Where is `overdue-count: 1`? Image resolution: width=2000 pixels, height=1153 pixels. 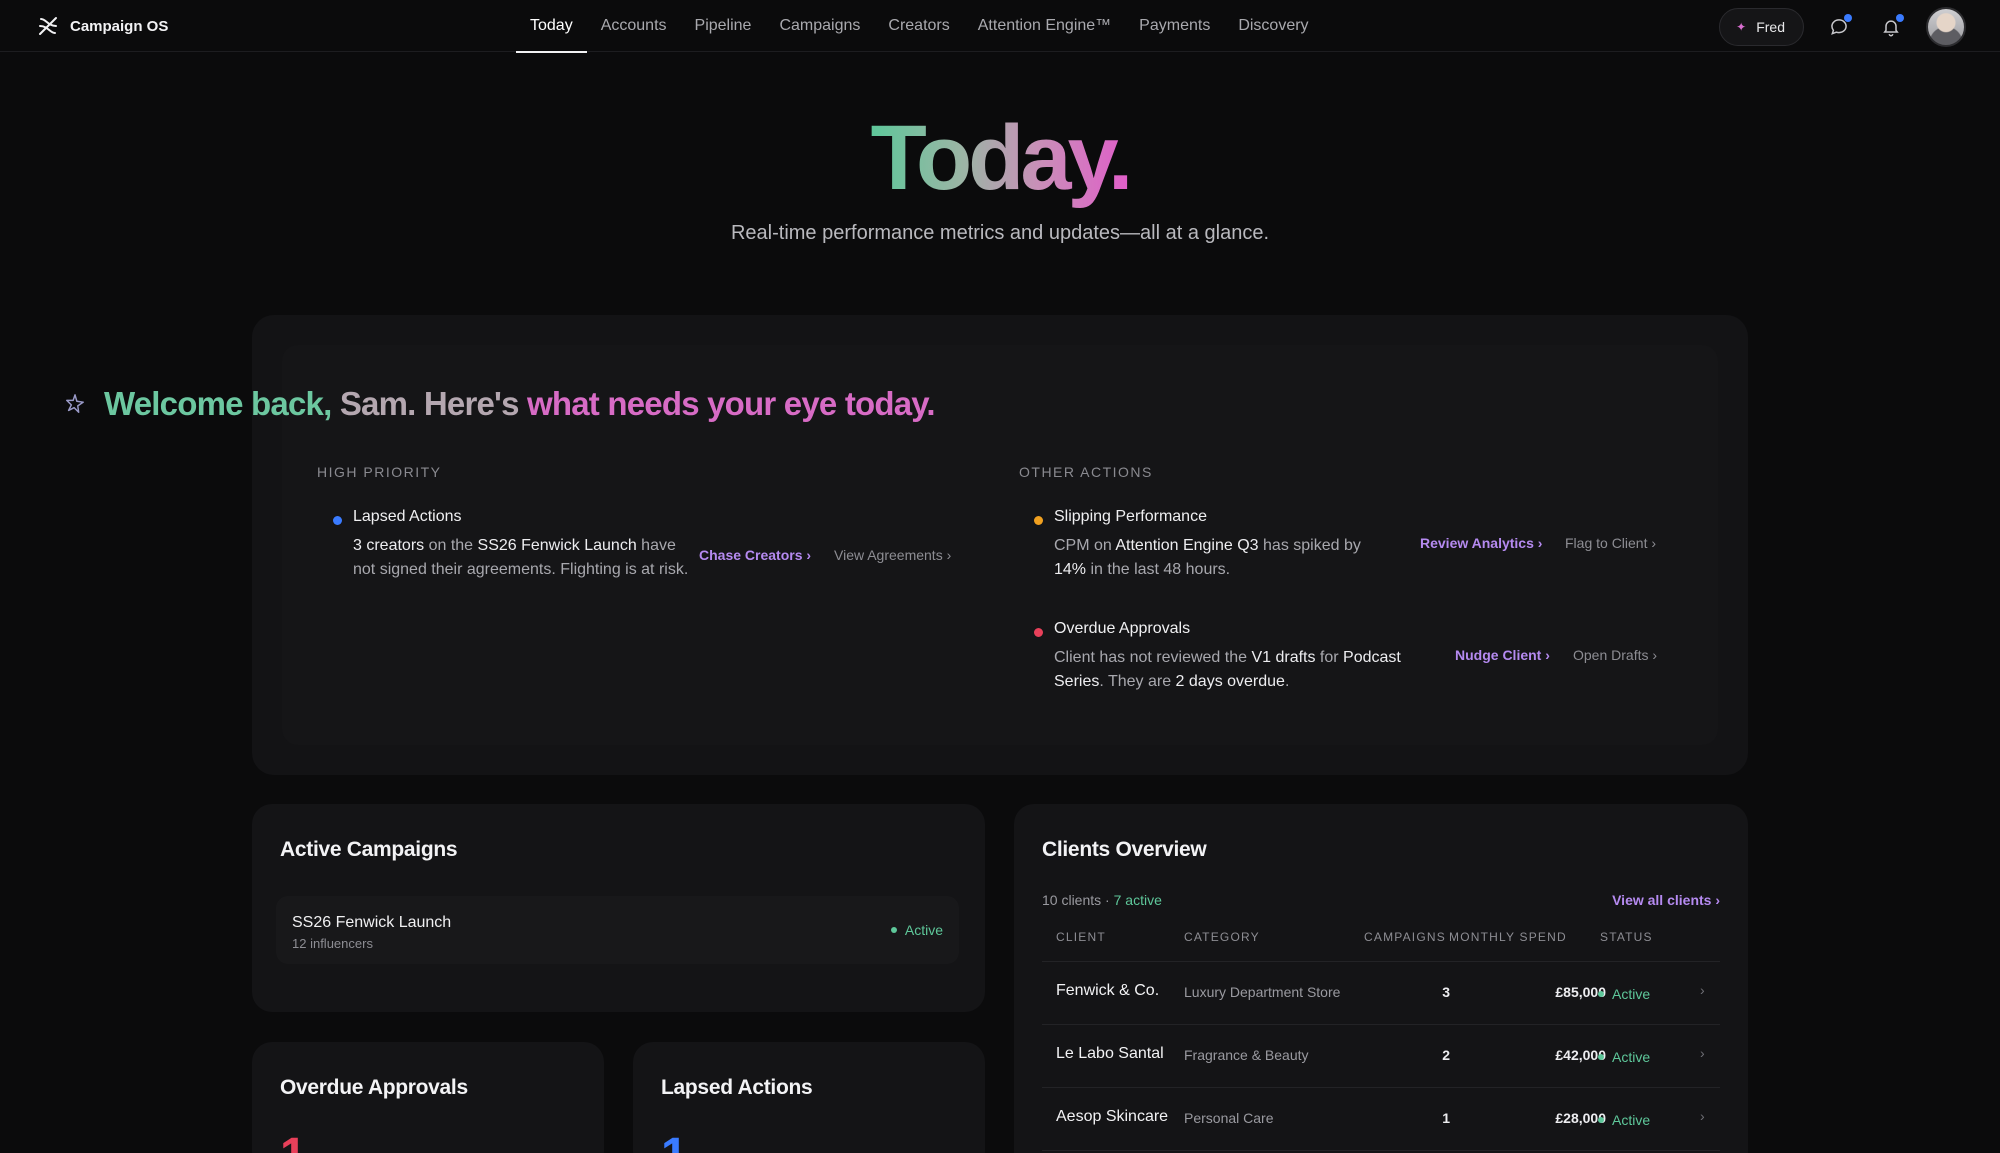
overdue-count: 1 is located at coordinates (293, 1140).